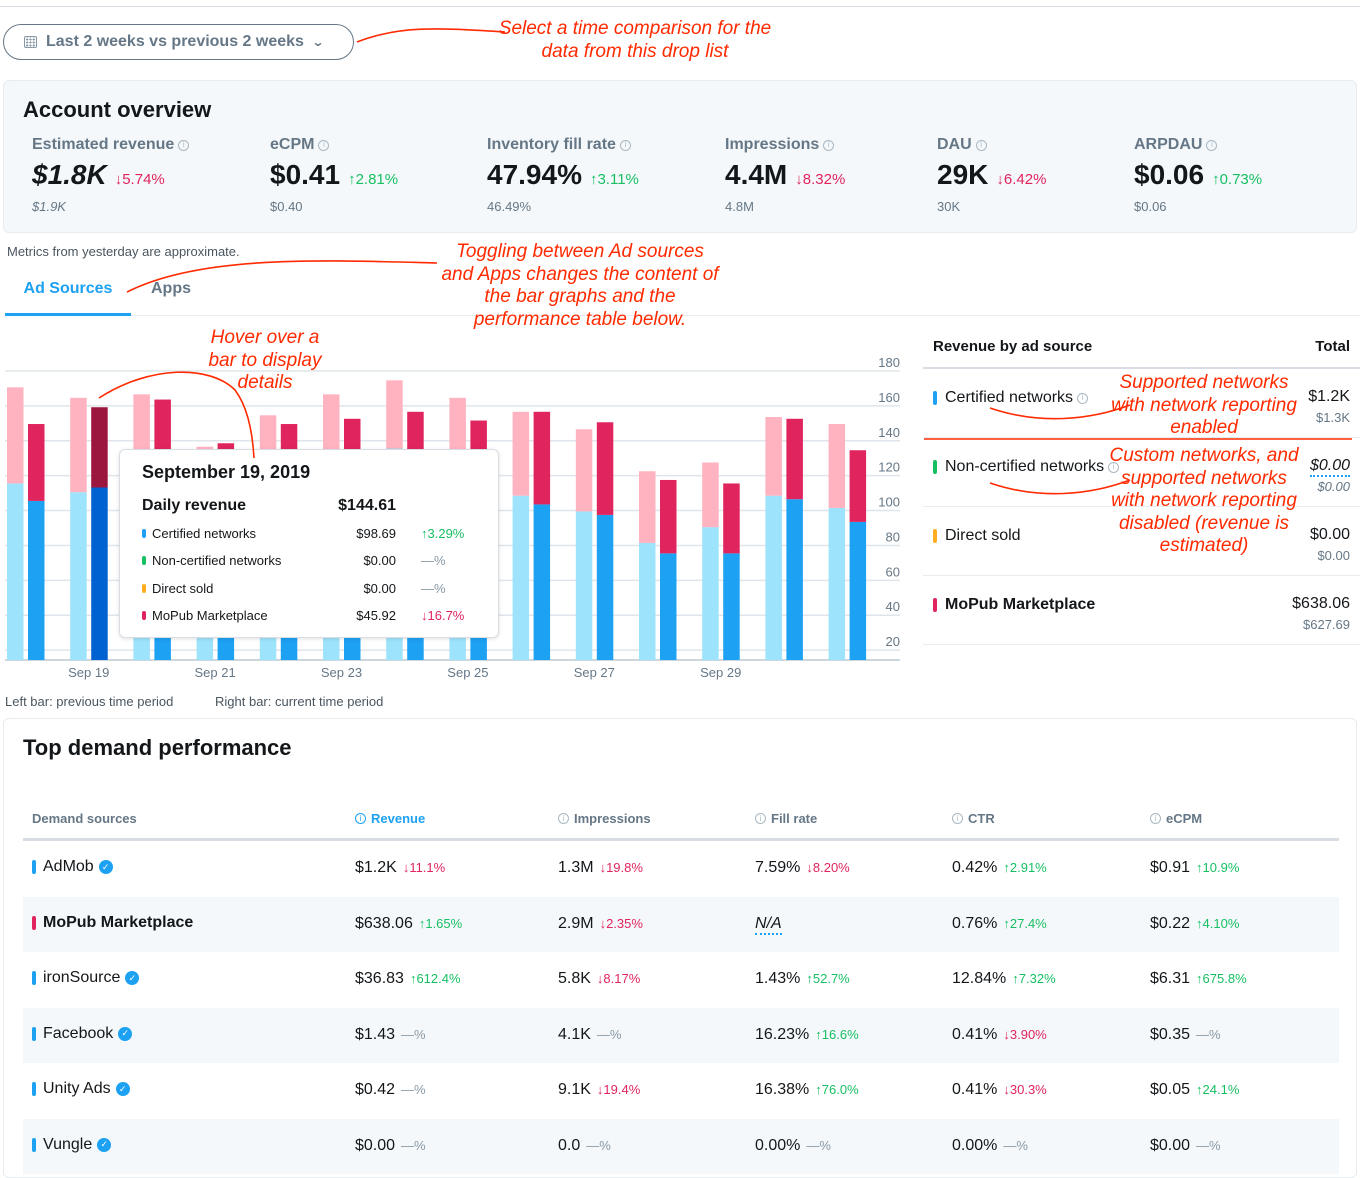  I want to click on revenue-source-total-value: $1.2K, so click(1329, 396).